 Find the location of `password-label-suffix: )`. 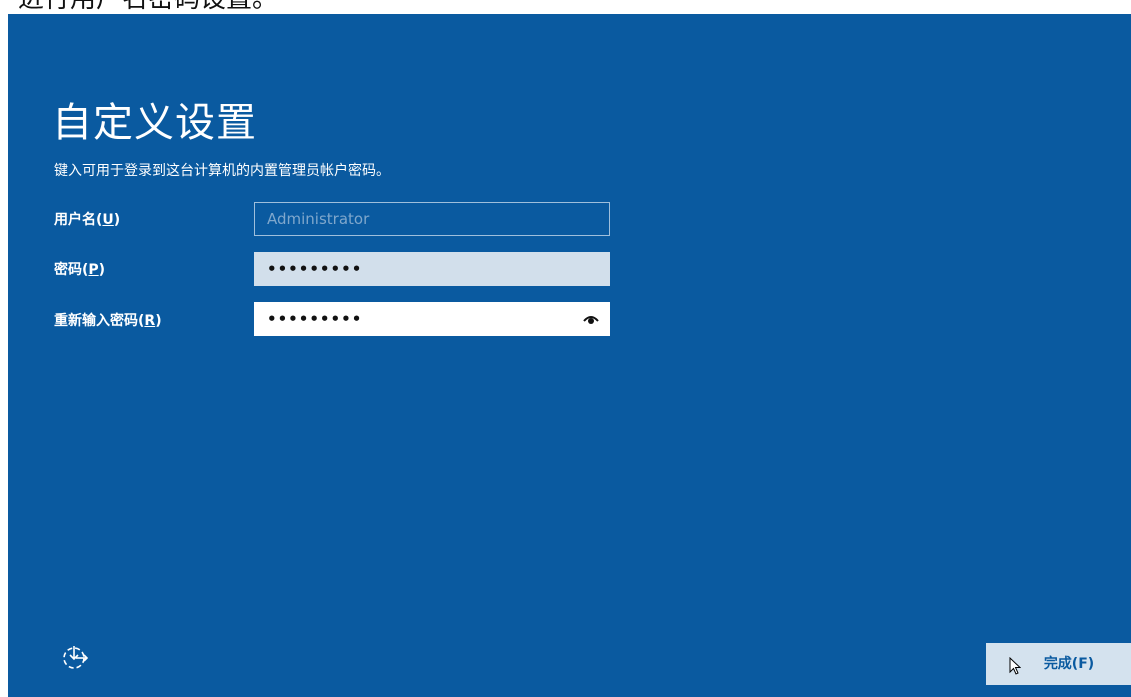

password-label-suffix: ) is located at coordinates (102, 270).